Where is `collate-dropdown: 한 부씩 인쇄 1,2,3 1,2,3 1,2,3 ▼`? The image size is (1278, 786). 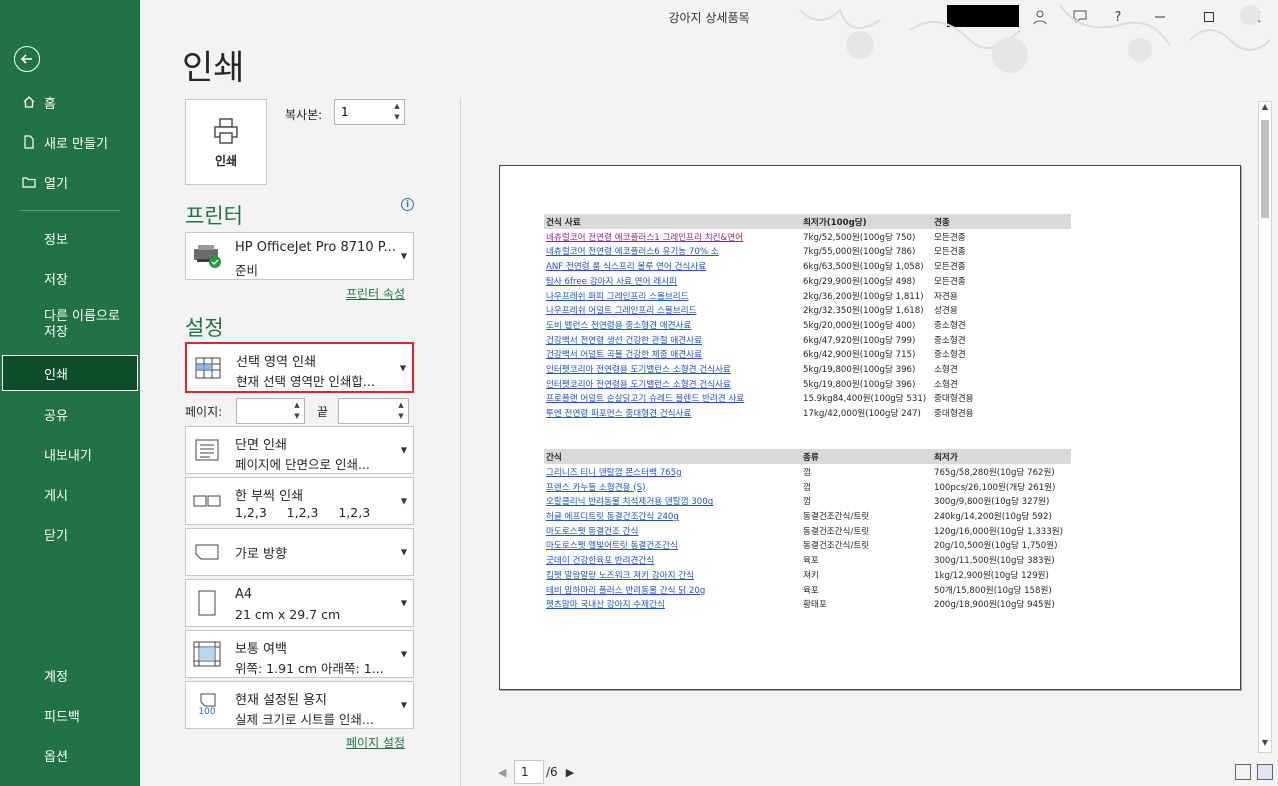
collate-dropdown: 한 부씩 인쇄 1,2,3 1,2,3 1,2,3 ▼ is located at coordinates (299, 501).